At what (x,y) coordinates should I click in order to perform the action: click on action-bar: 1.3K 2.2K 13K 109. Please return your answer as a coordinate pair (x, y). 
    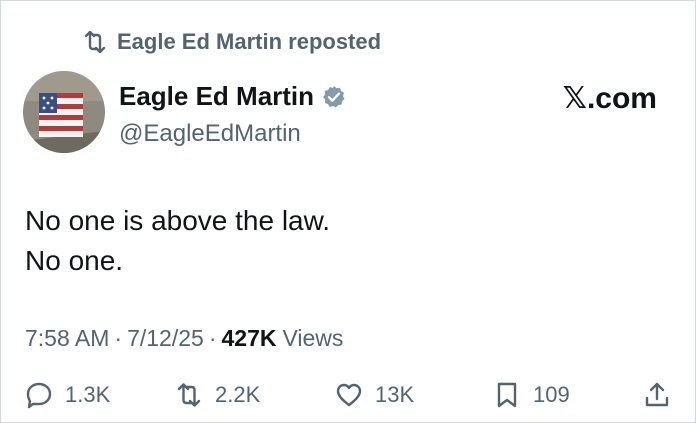
    Looking at the image, I should click on (350, 399).